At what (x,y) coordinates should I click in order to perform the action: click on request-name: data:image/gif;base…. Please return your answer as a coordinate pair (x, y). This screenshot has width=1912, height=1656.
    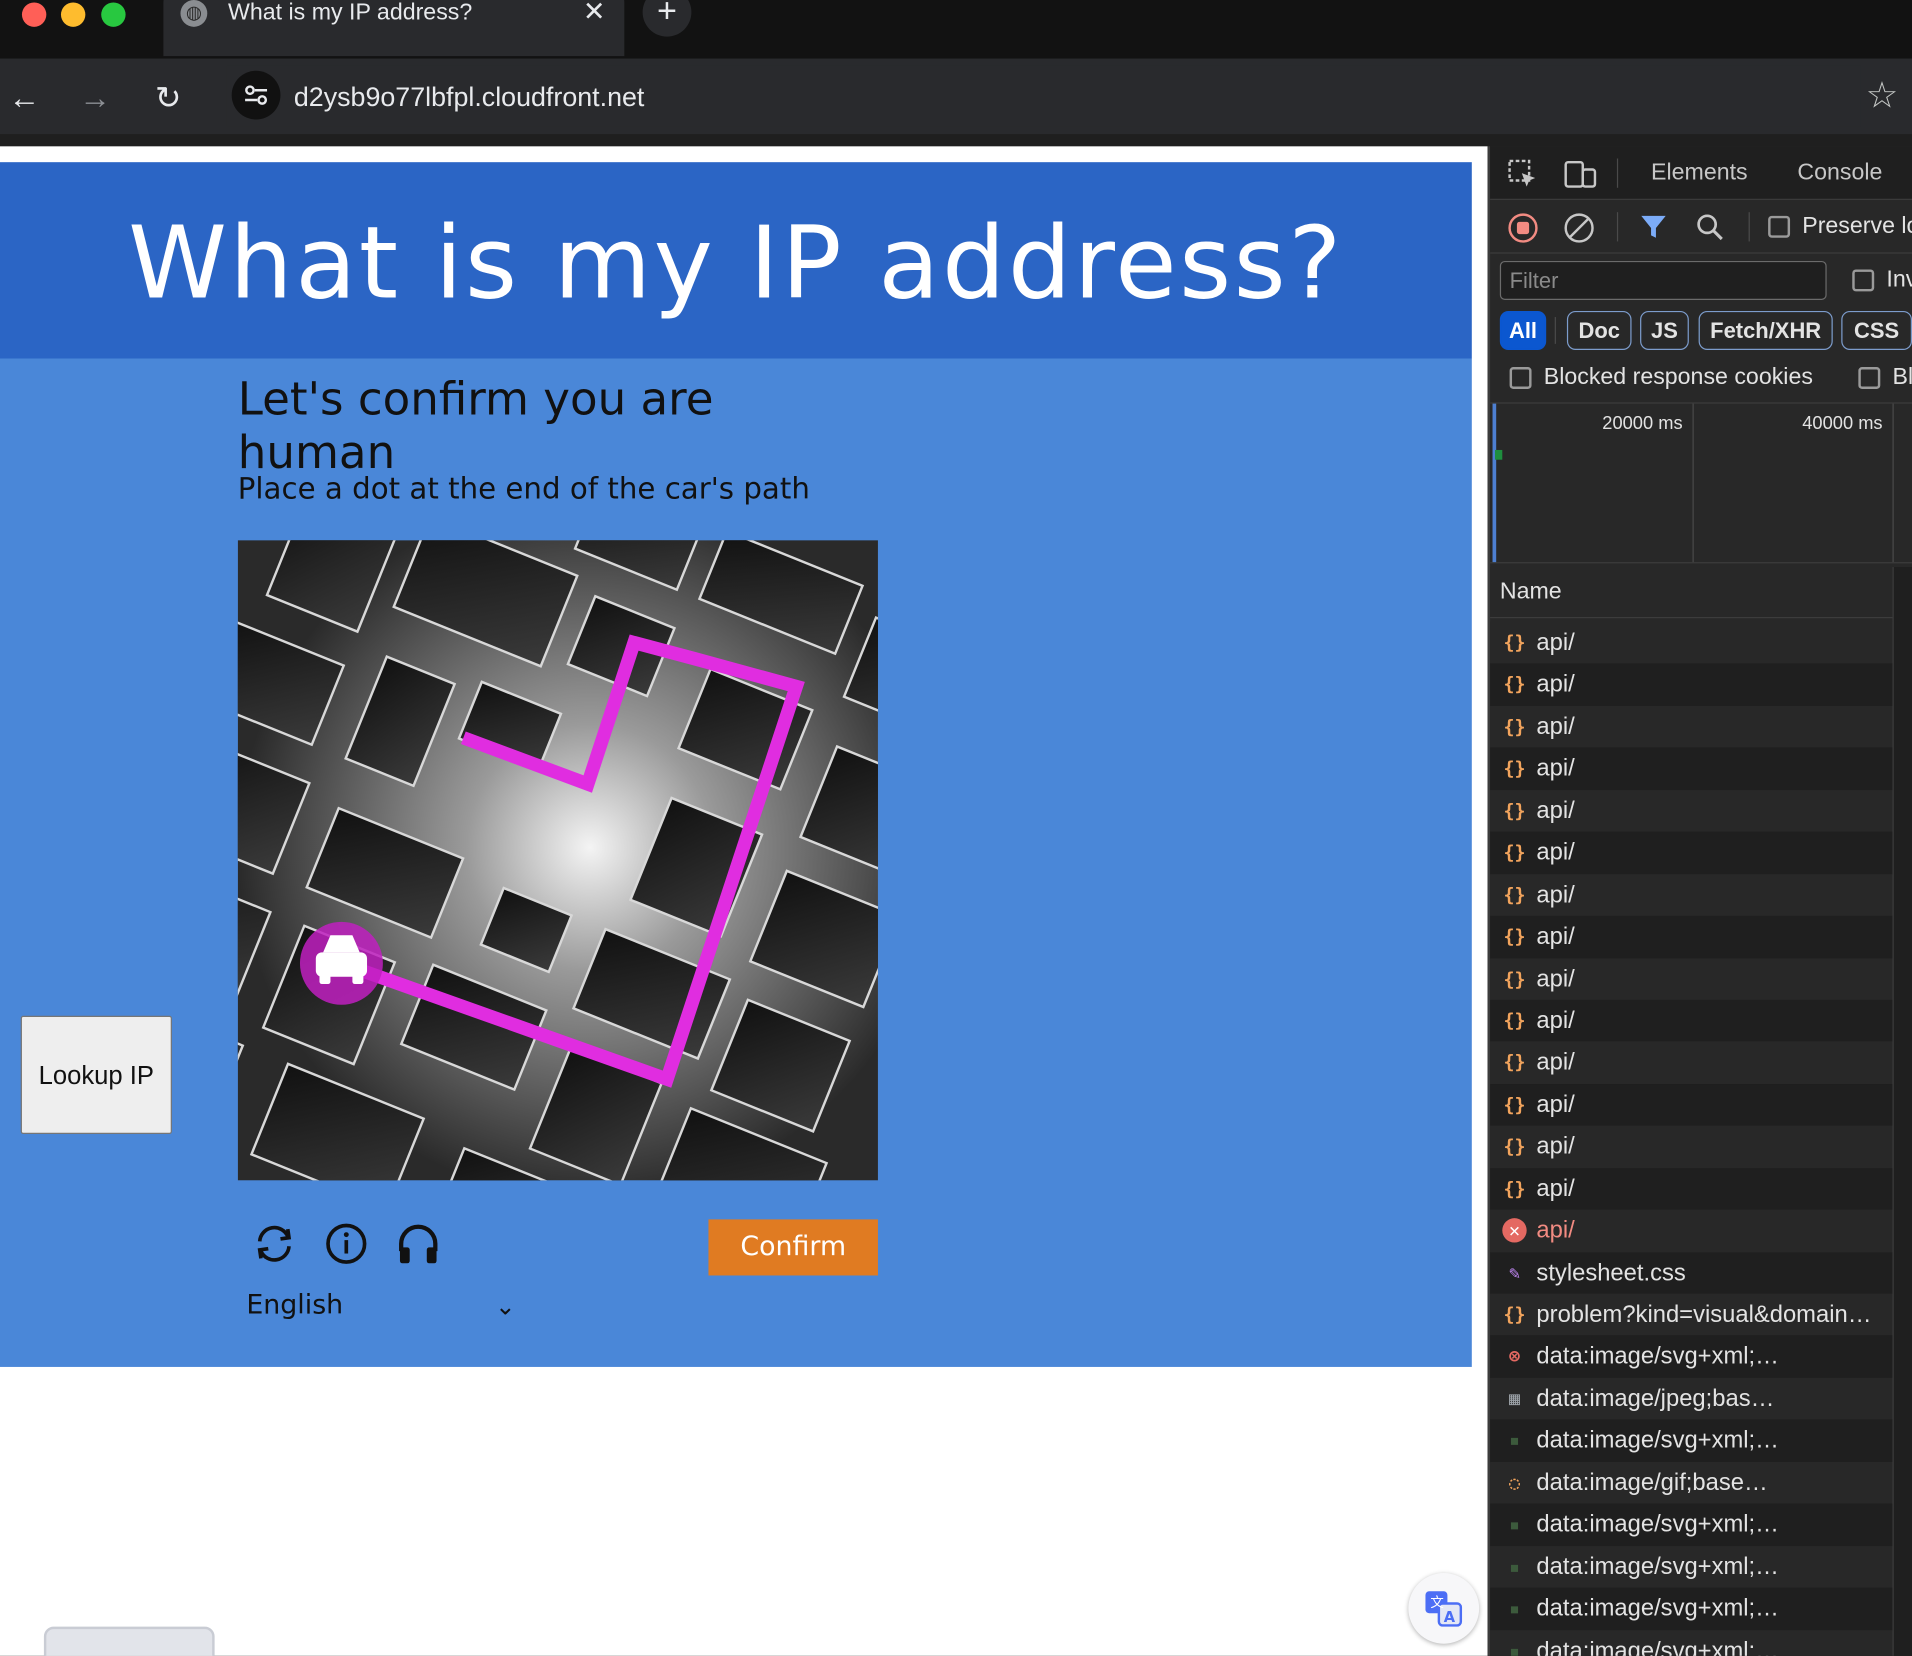
    Looking at the image, I should click on (1652, 1482).